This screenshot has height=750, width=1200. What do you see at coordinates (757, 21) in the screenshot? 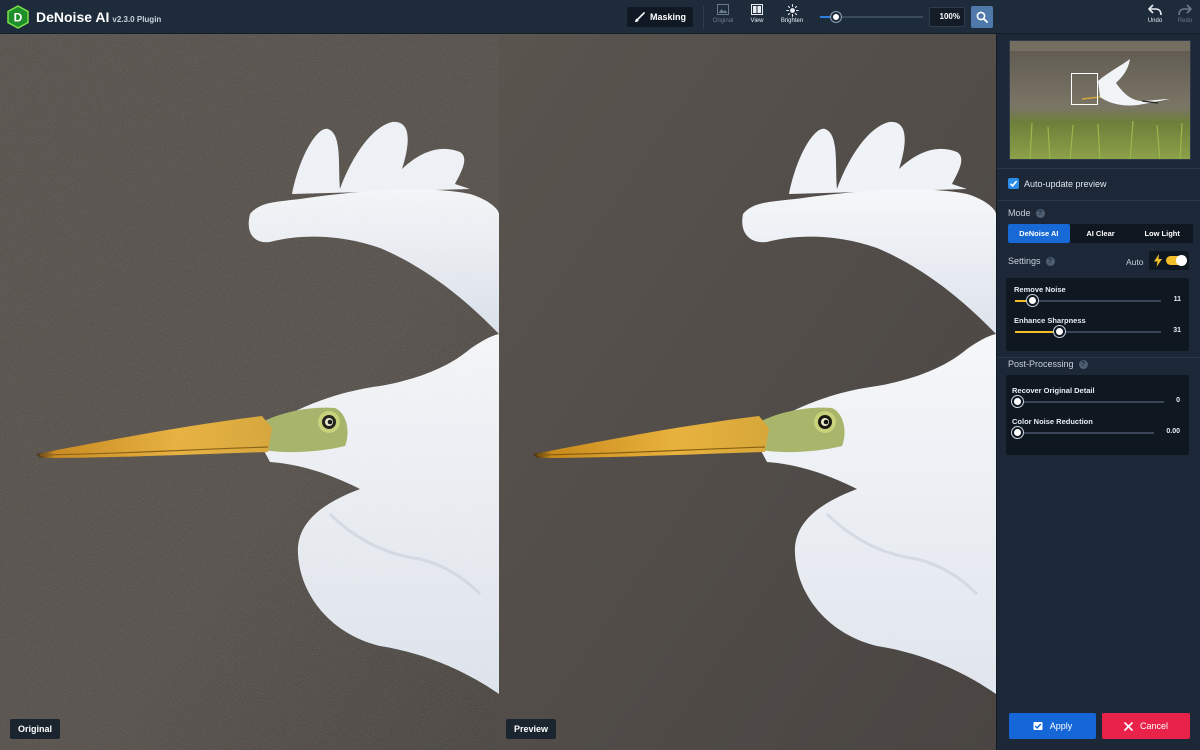
I see `view-label: View` at bounding box center [757, 21].